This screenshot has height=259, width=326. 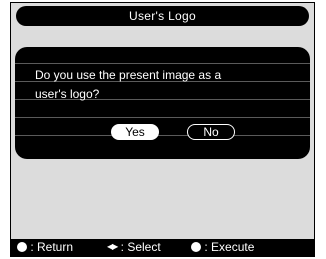 I want to click on dialog-message-line-2: user's logo?, so click(x=67, y=94).